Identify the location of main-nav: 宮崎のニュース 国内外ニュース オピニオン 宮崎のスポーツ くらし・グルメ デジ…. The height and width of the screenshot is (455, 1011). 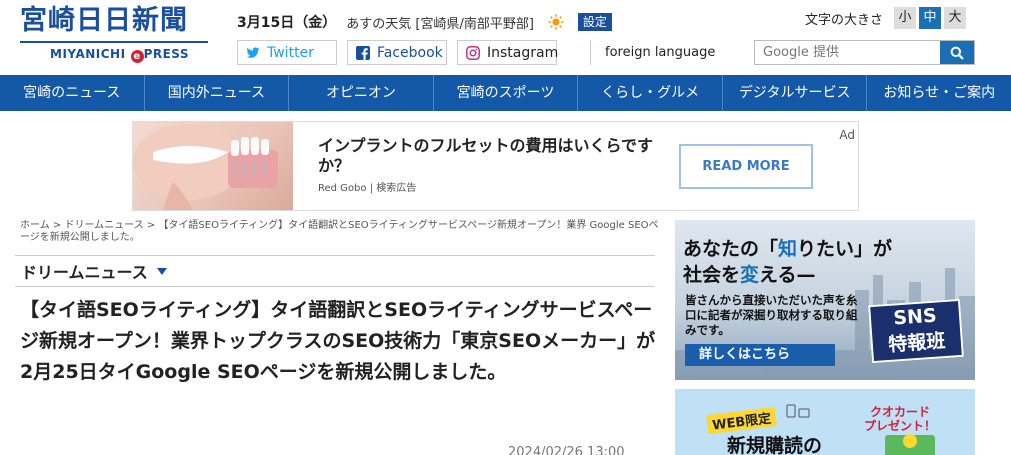
(505, 93).